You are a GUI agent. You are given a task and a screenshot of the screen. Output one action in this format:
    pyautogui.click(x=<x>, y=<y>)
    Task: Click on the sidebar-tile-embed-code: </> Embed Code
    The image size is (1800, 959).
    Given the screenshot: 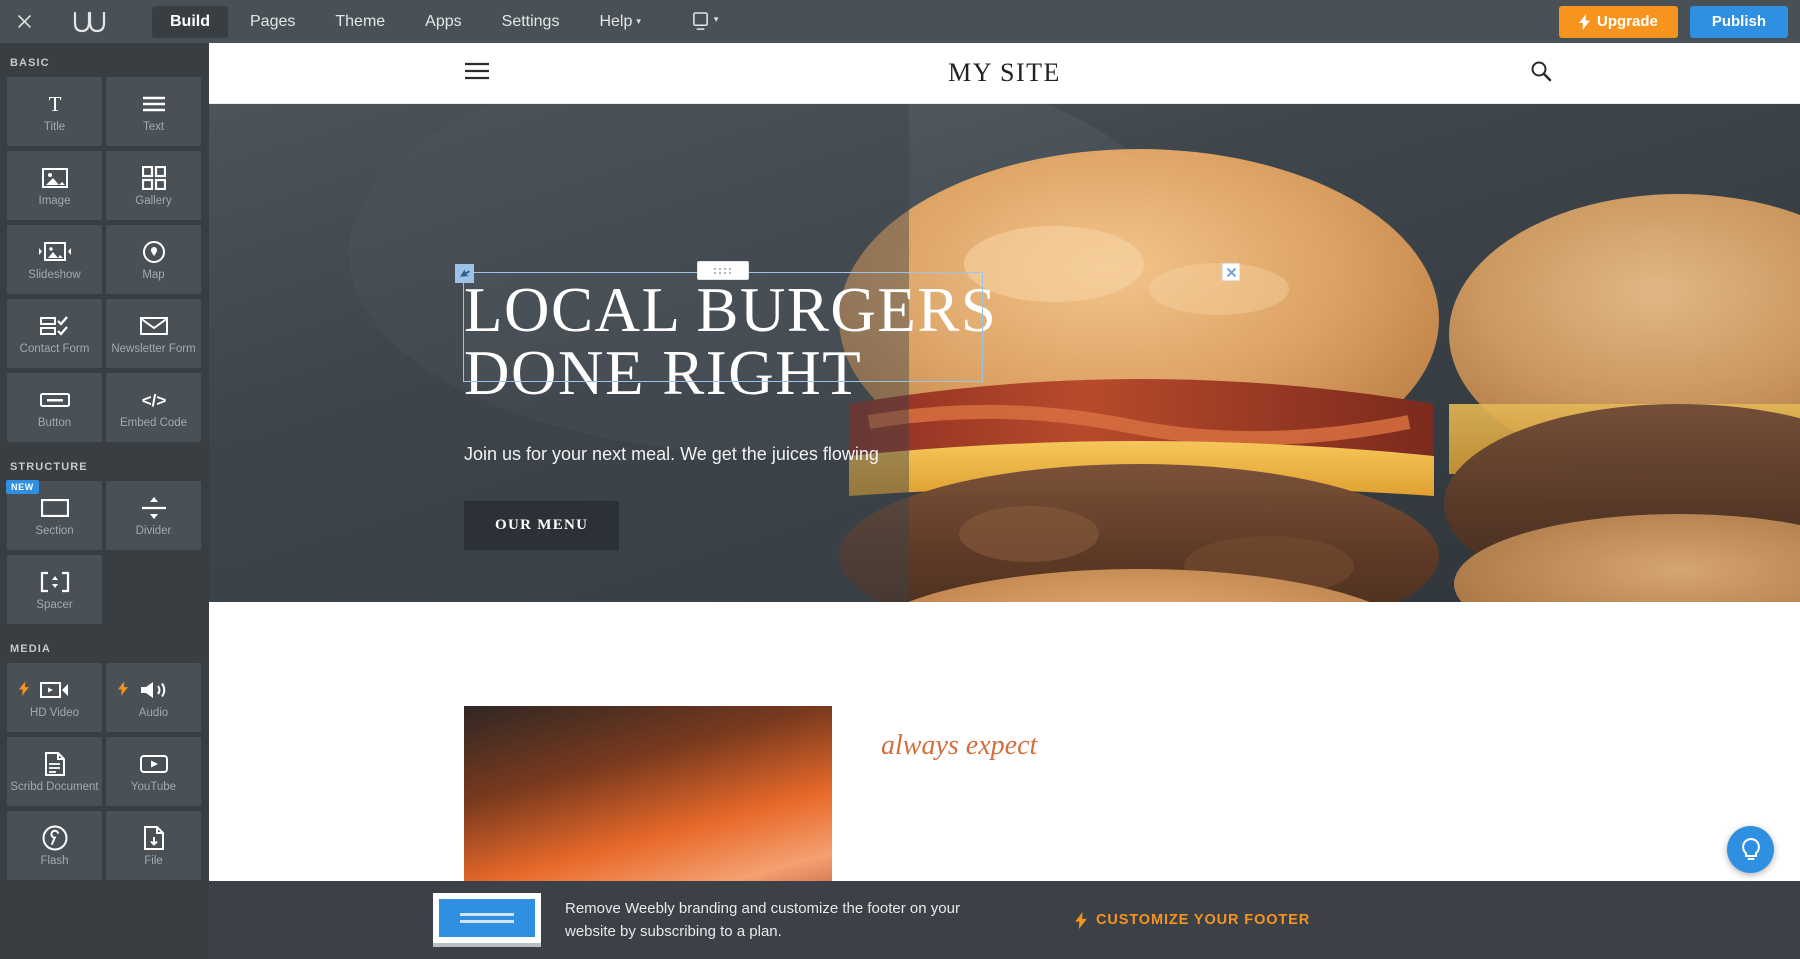 What is the action you would take?
    pyautogui.click(x=153, y=407)
    